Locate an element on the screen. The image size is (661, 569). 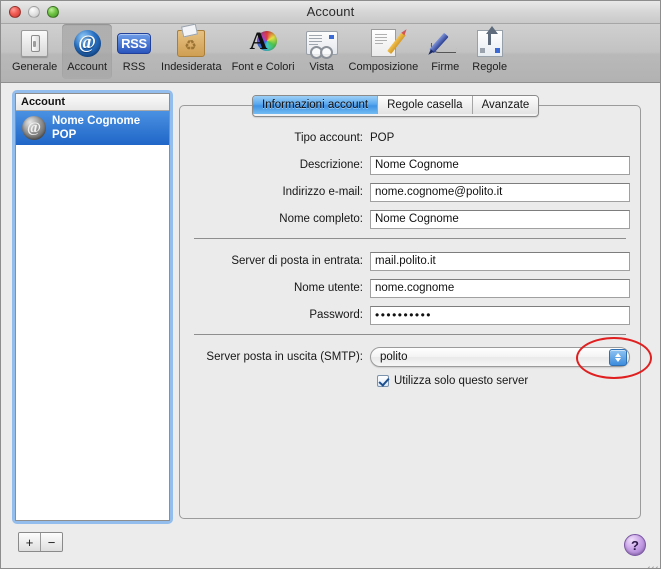
account-type: POP is located at coordinates (64, 135).